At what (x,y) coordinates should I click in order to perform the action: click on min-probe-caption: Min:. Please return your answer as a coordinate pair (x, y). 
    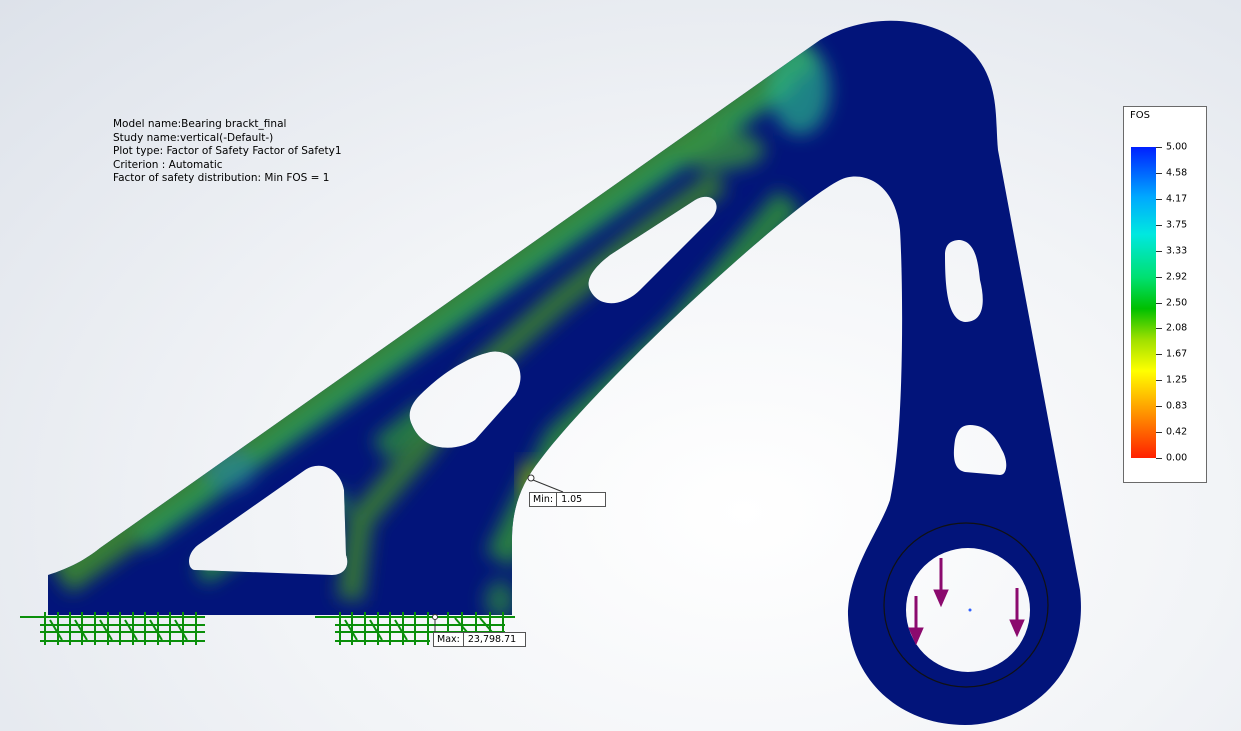
    Looking at the image, I should click on (544, 499).